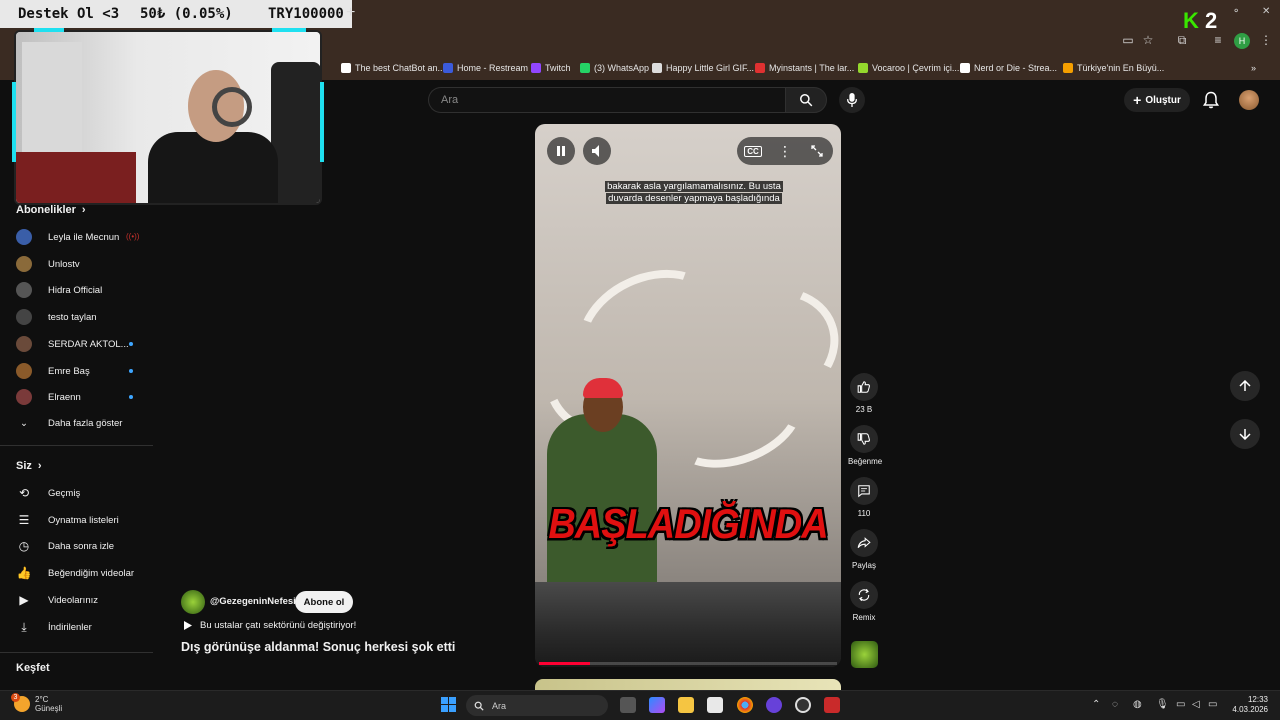 The image size is (1280, 720). Describe the element at coordinates (1182, 41) in the screenshot. I see `extensions-icon: ⧉` at that location.